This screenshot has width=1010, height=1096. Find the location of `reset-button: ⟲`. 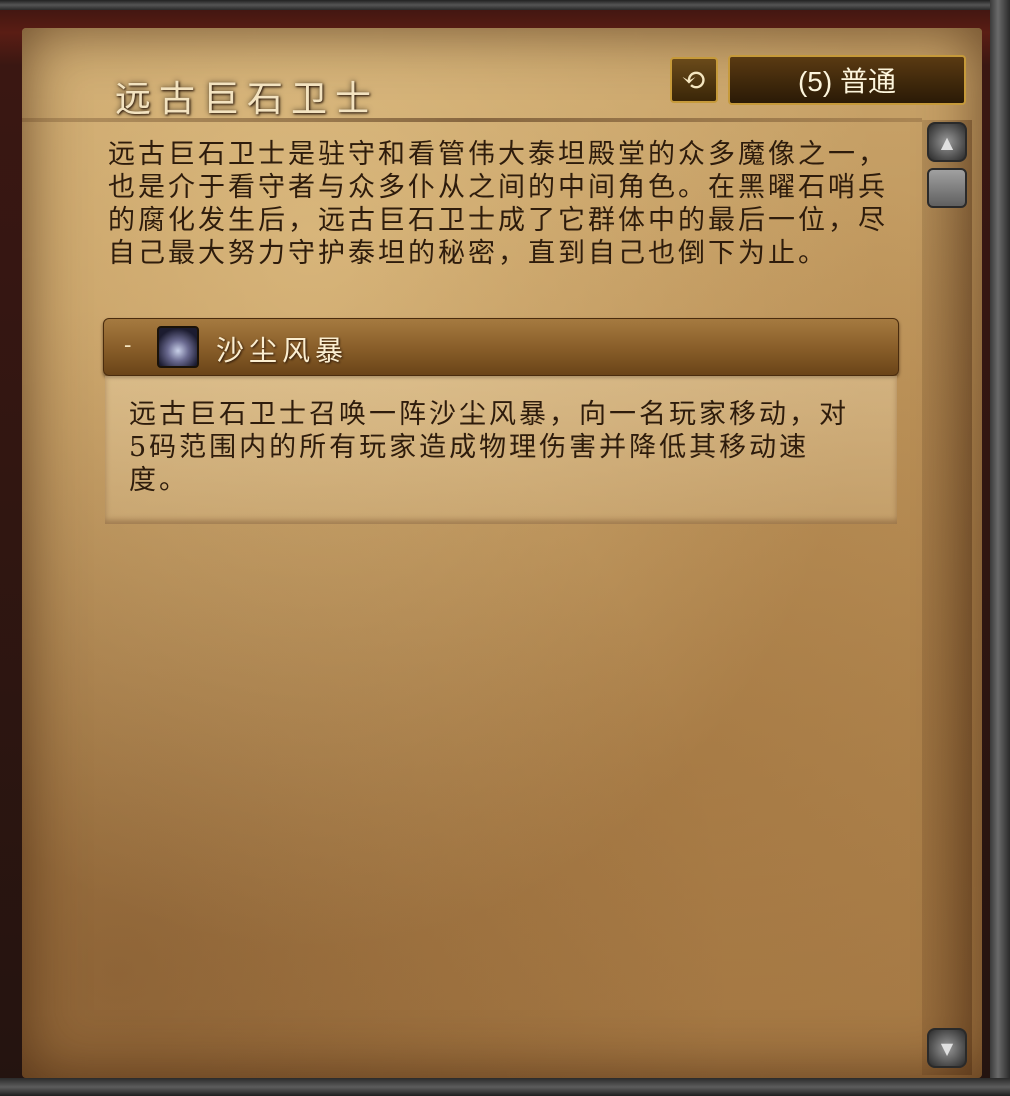

reset-button: ⟲ is located at coordinates (694, 80).